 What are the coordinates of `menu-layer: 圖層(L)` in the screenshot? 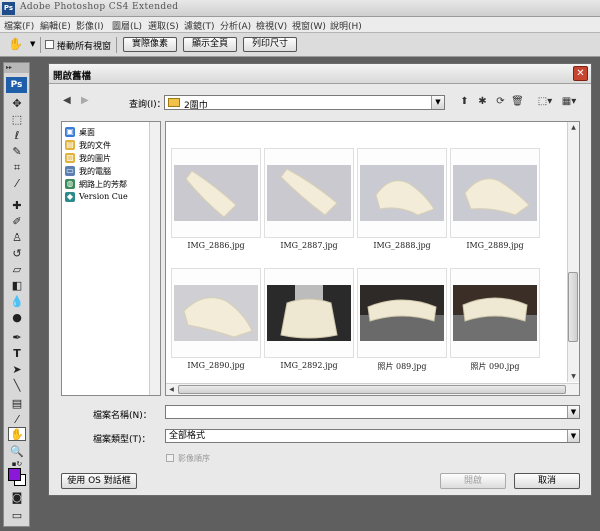 It's located at (127, 25).